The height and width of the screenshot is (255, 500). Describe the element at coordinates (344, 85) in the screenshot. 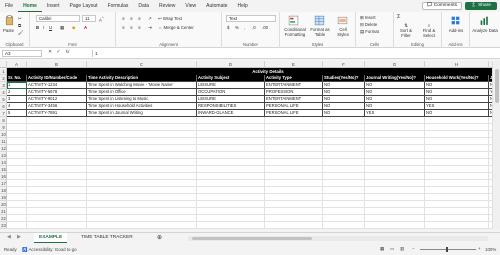

I see `cell-f: NO` at that location.